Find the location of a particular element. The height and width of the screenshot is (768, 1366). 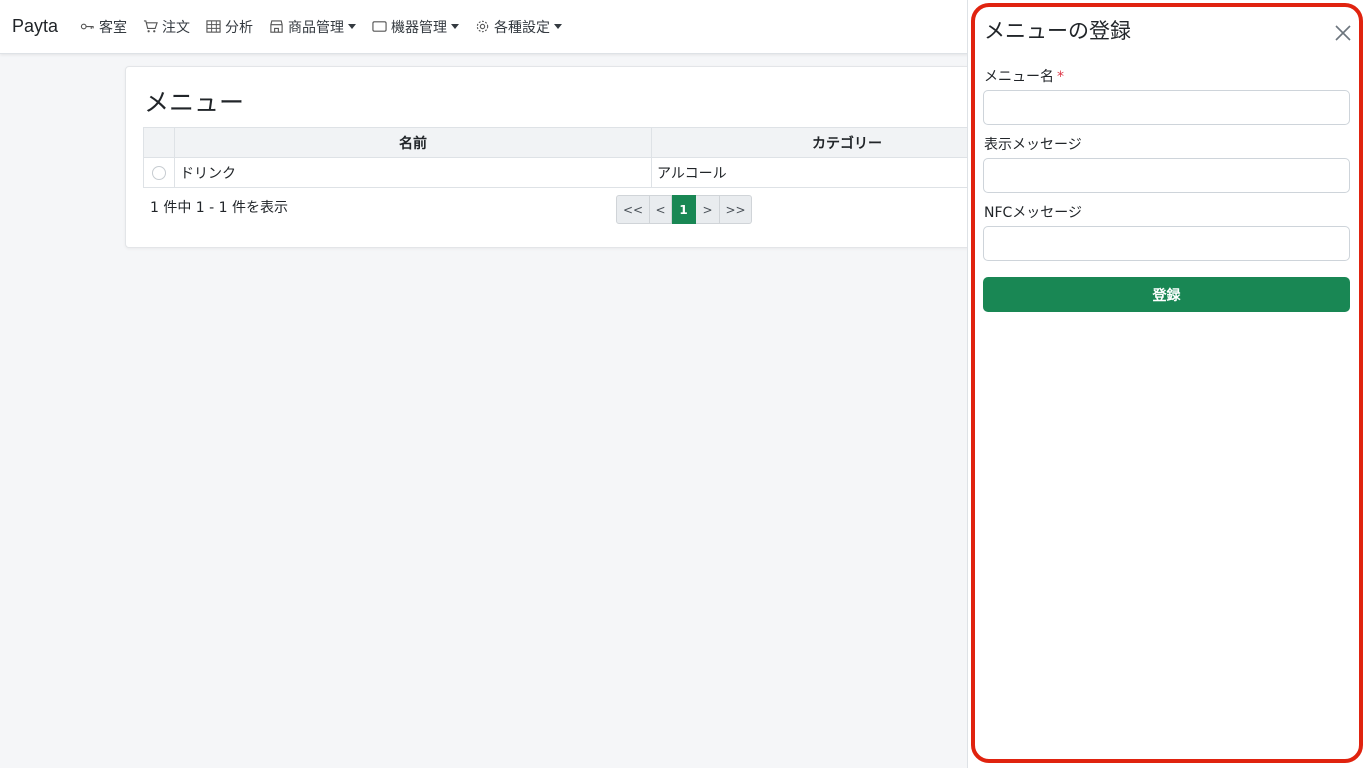

pagination: << < 1 > >> is located at coordinates (684, 209).